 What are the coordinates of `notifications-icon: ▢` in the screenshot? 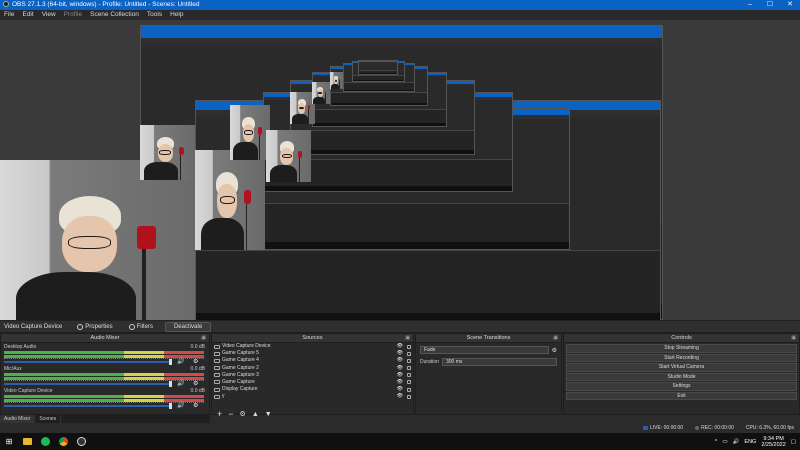 It's located at (793, 442).